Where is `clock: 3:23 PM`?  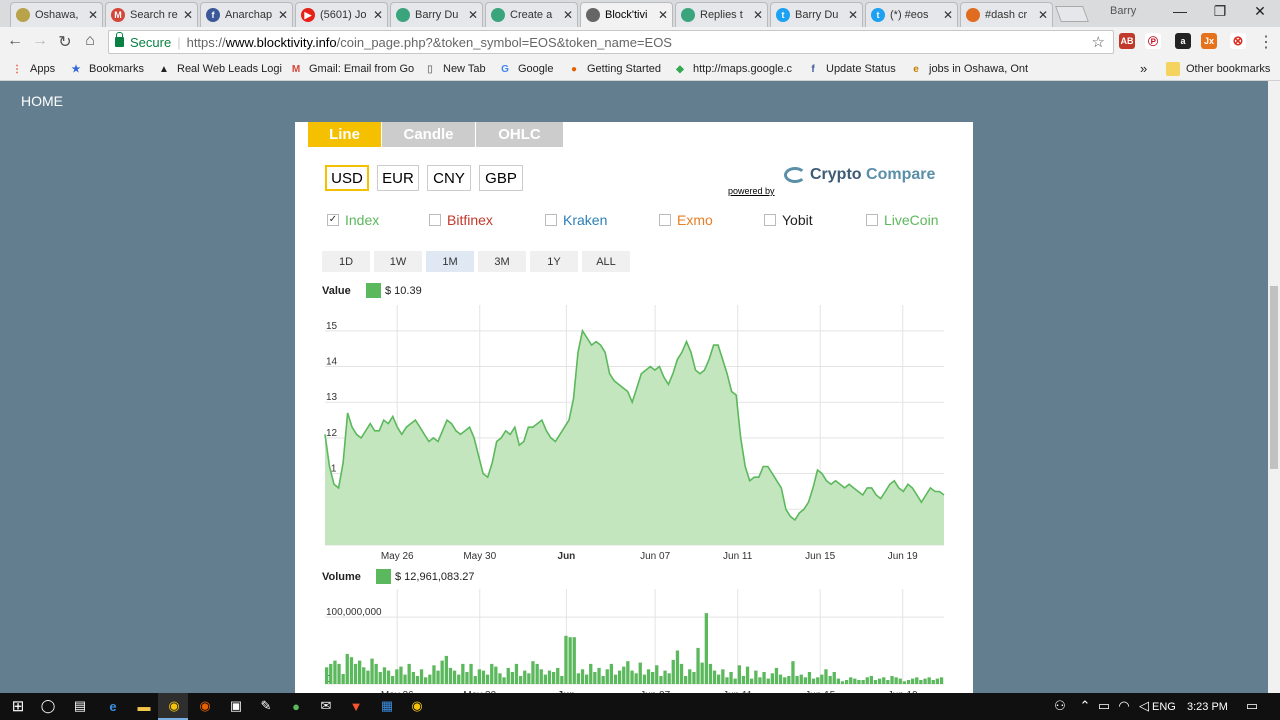
clock: 3:23 PM is located at coordinates (1207, 707).